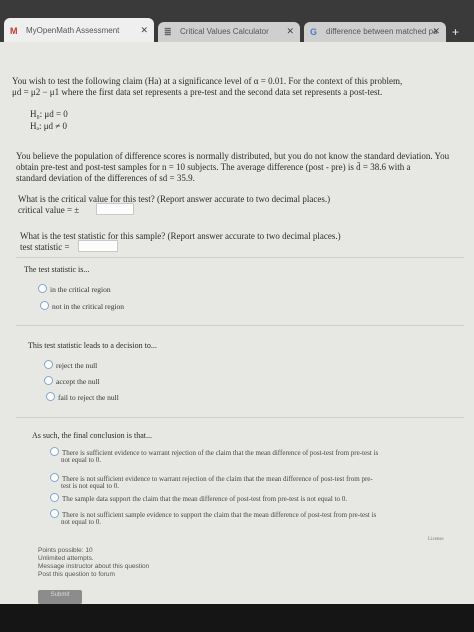 The height and width of the screenshot is (632, 474). What do you see at coordinates (98, 246) in the screenshot?
I see `test-statistic-input` at bounding box center [98, 246].